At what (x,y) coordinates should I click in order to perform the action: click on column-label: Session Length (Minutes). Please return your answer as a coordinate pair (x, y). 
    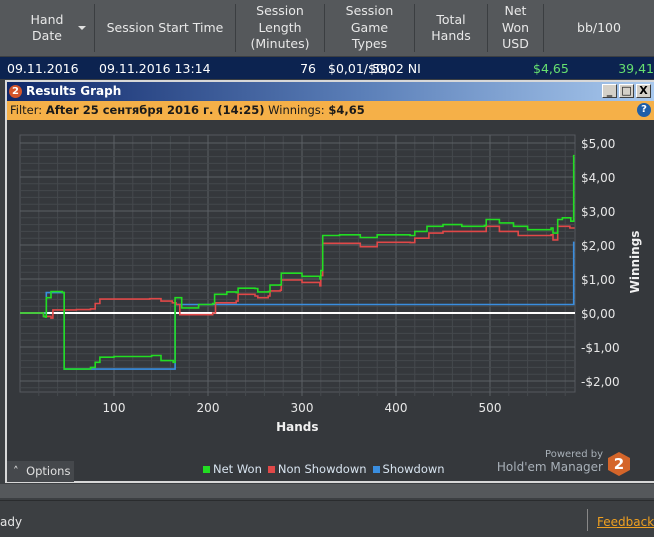
    Looking at the image, I should click on (280, 27).